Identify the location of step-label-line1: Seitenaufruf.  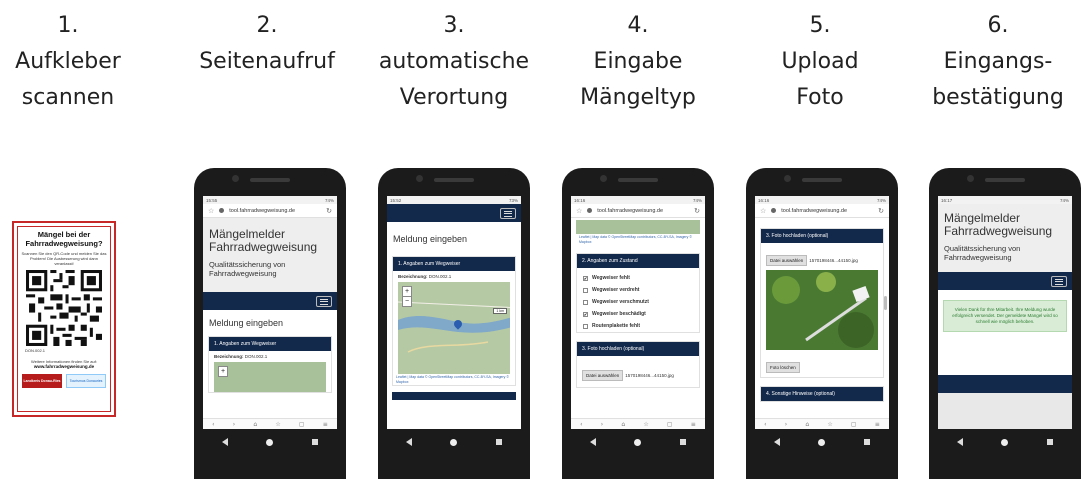
(267, 61).